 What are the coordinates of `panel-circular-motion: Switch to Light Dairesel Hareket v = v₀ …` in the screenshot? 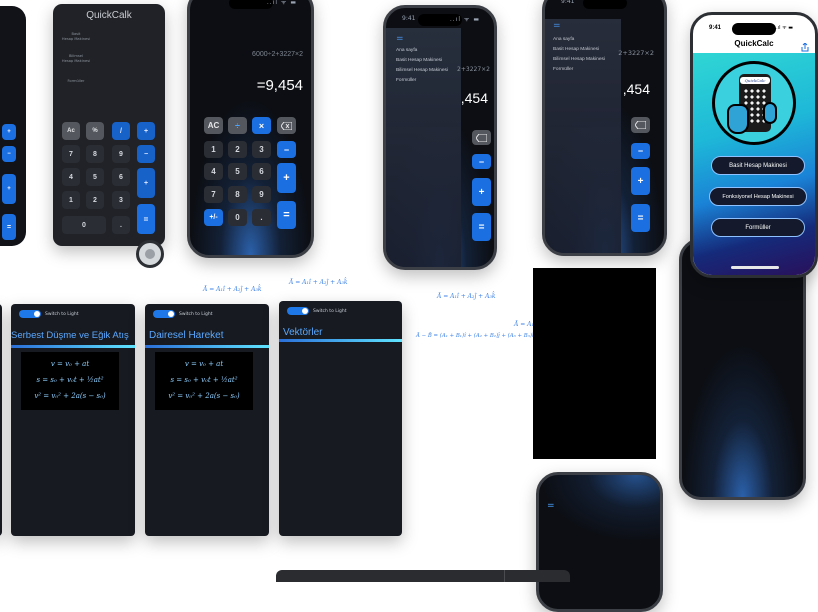 It's located at (207, 420).